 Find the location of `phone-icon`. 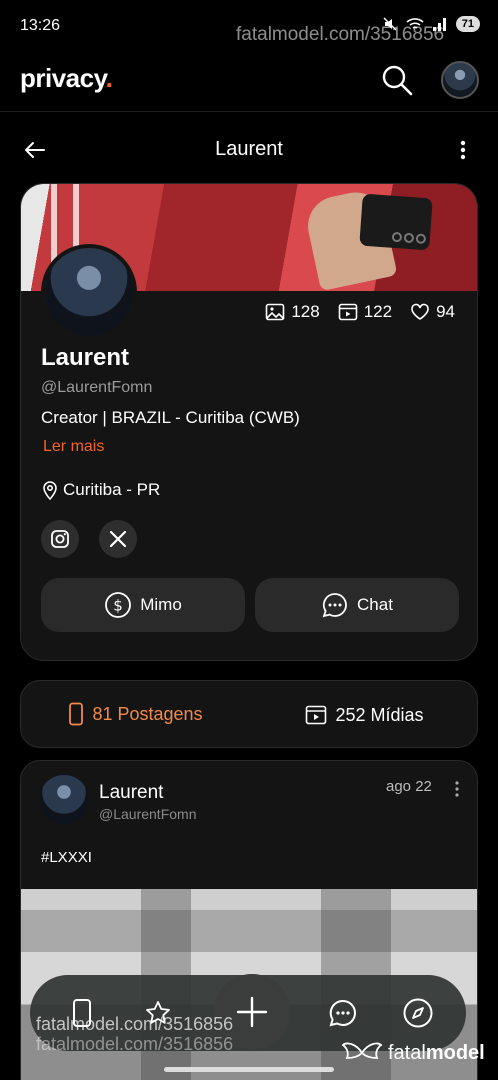

phone-icon is located at coordinates (76, 714).